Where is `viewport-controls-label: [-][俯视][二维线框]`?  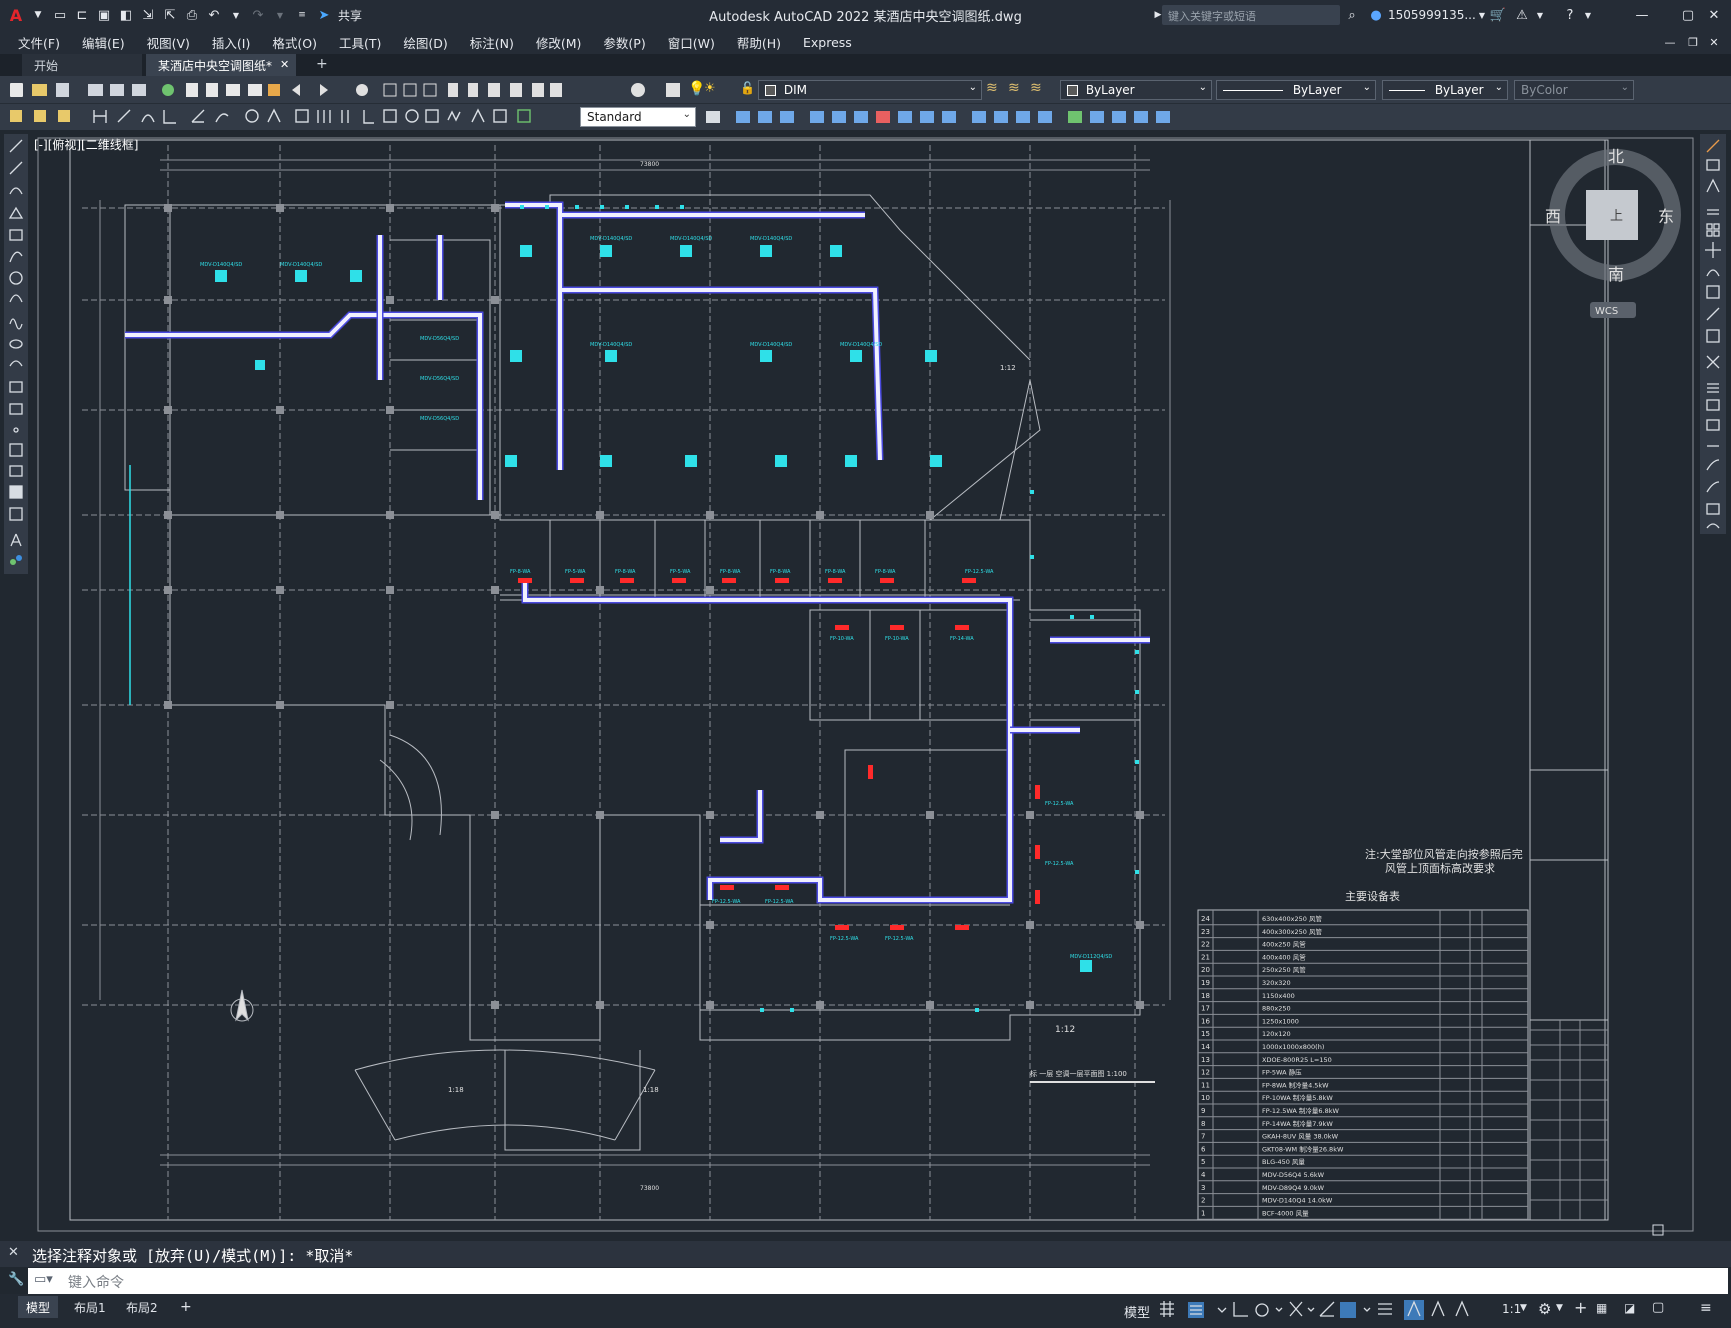
viewport-controls-label: [-][俯视][二维线框] is located at coordinates (86, 144).